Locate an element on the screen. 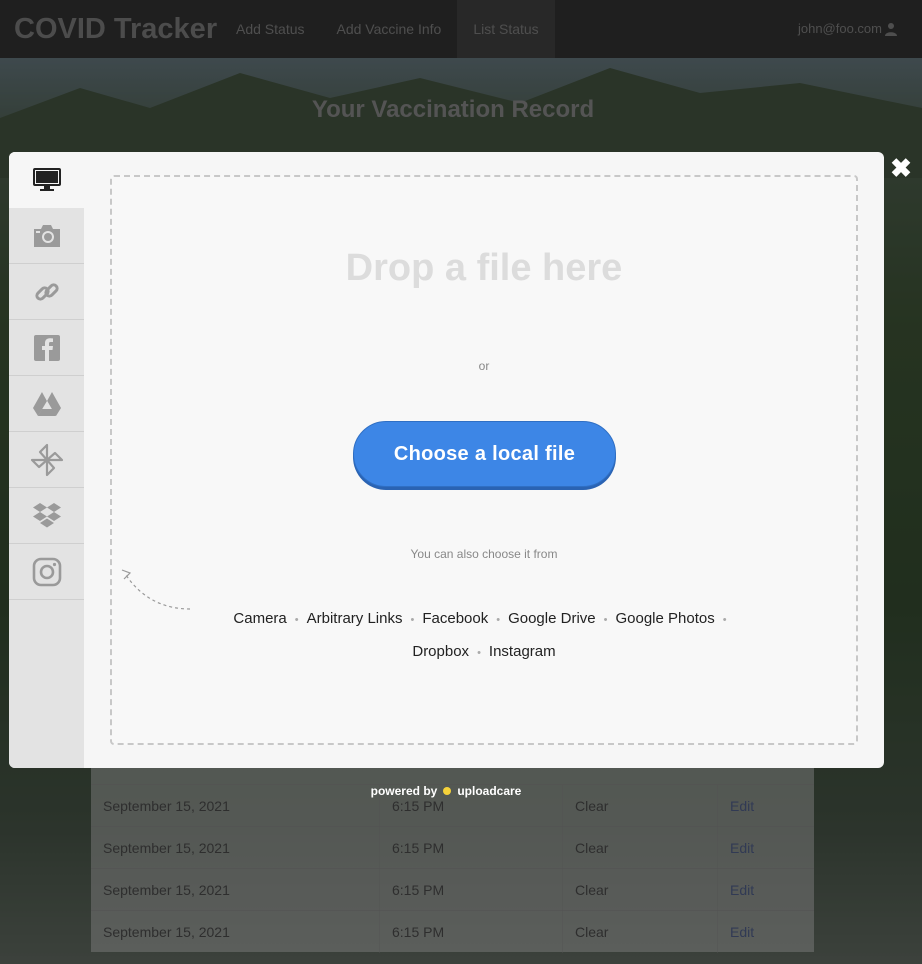 The image size is (922, 964). google-drive-icon is located at coordinates (46, 403).